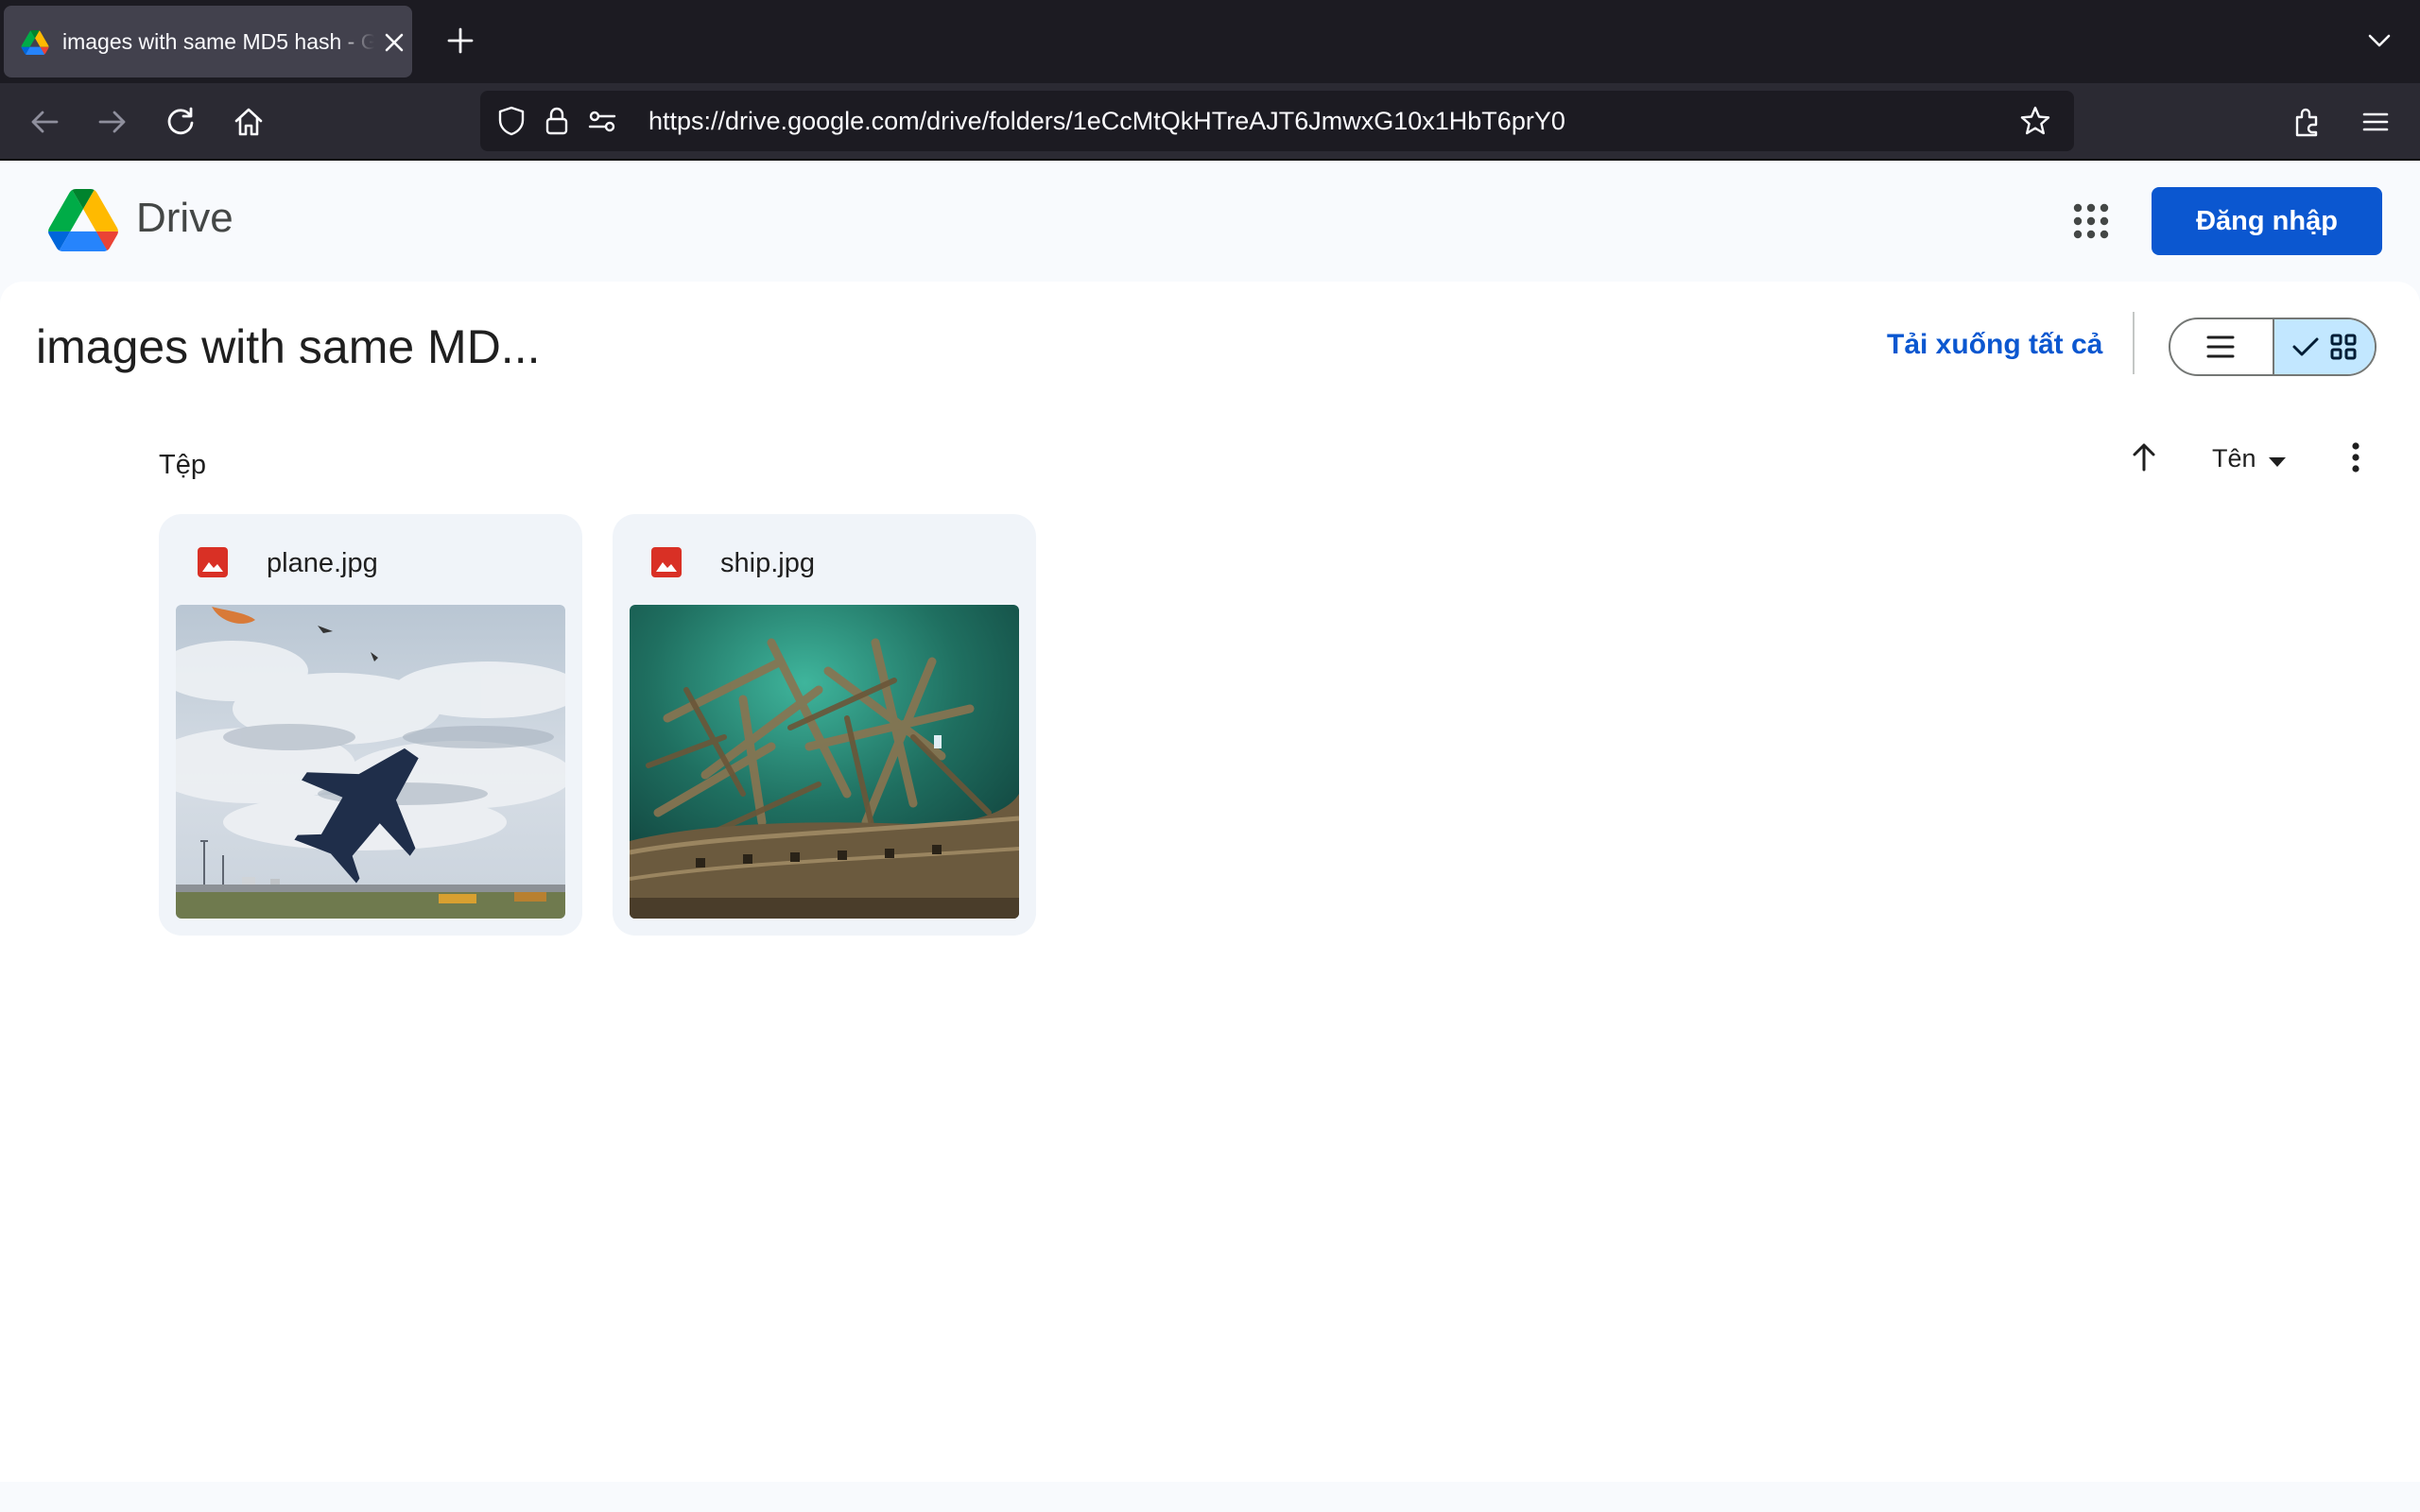 This screenshot has width=2420, height=1512. I want to click on hamburger-menu-icon, so click(2376, 122).